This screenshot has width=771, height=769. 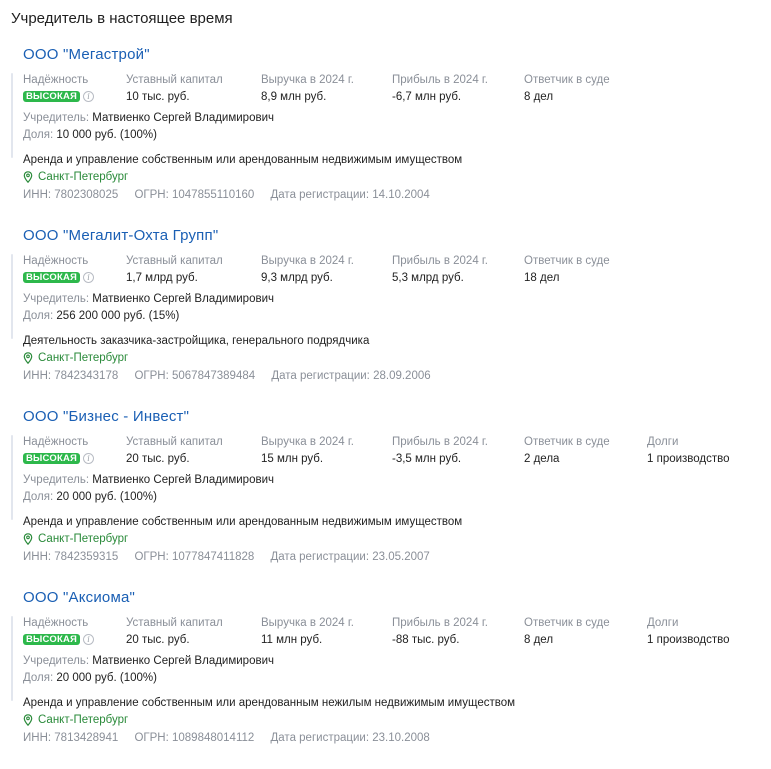 I want to click on inn: ИНН: 7842343178, so click(x=71, y=376).